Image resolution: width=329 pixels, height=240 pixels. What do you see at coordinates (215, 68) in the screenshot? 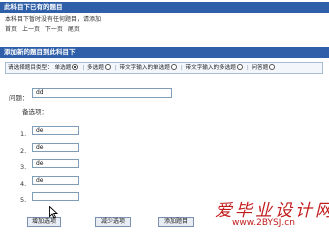
I see `type-option-multi-text: 带文字输入的多选题` at bounding box center [215, 68].